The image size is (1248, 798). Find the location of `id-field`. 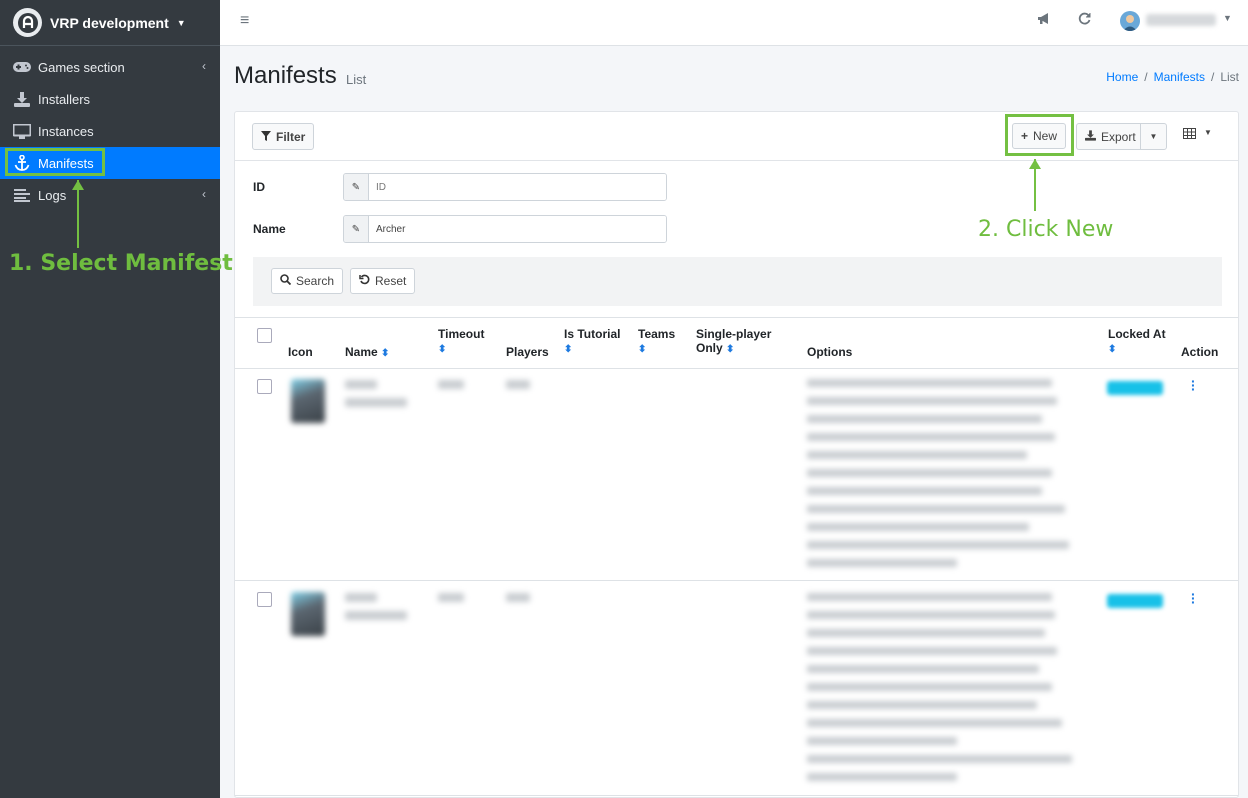

id-field is located at coordinates (517, 187).